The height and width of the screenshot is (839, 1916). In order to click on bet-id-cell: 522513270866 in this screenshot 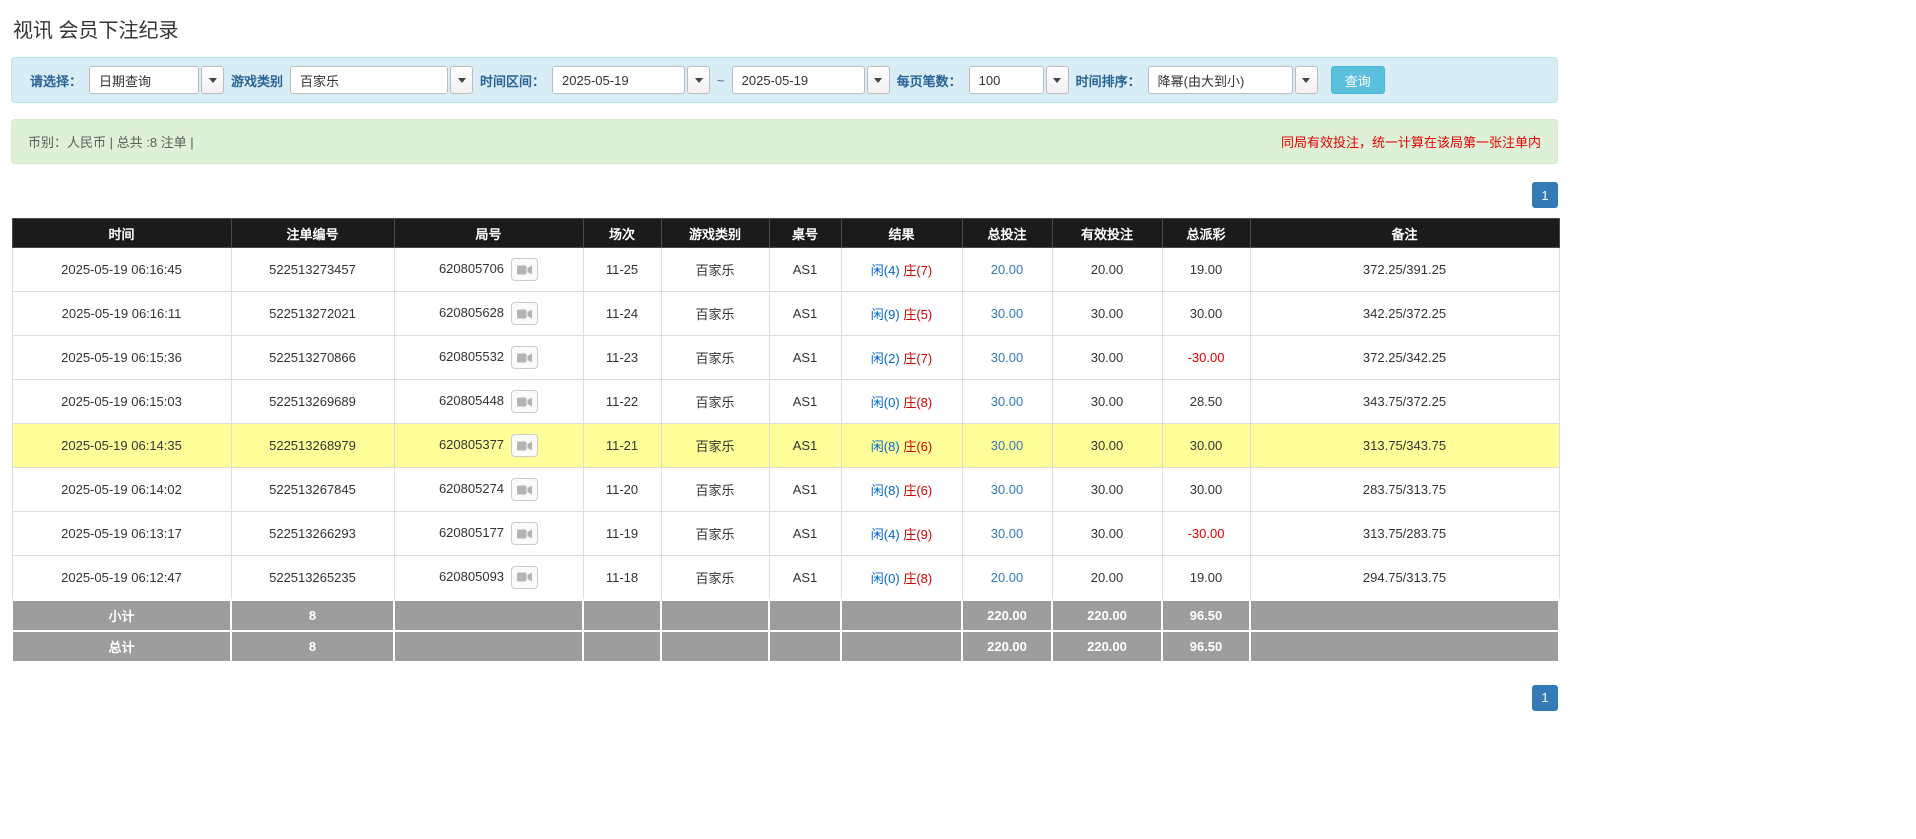, I will do `click(312, 357)`.